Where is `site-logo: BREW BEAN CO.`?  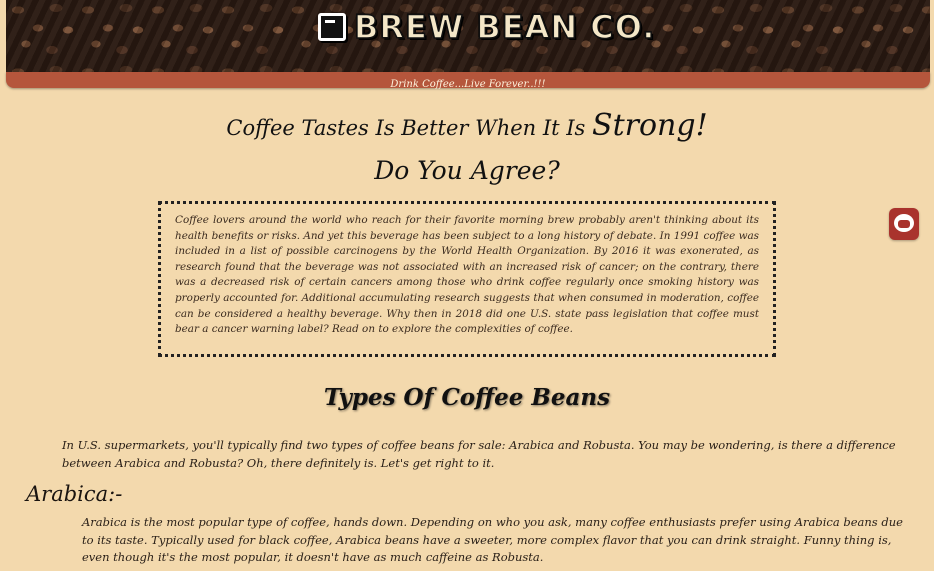 site-logo: BREW BEAN CO. is located at coordinates (487, 27).